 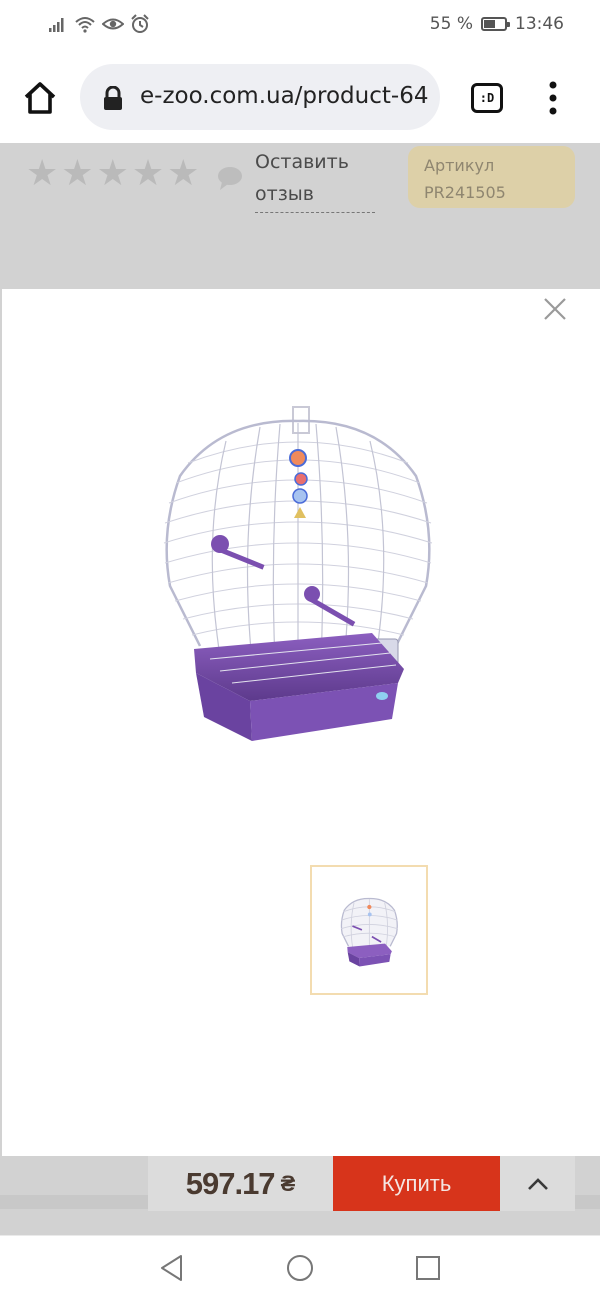 What do you see at coordinates (40, 98) in the screenshot?
I see `home-icon` at bounding box center [40, 98].